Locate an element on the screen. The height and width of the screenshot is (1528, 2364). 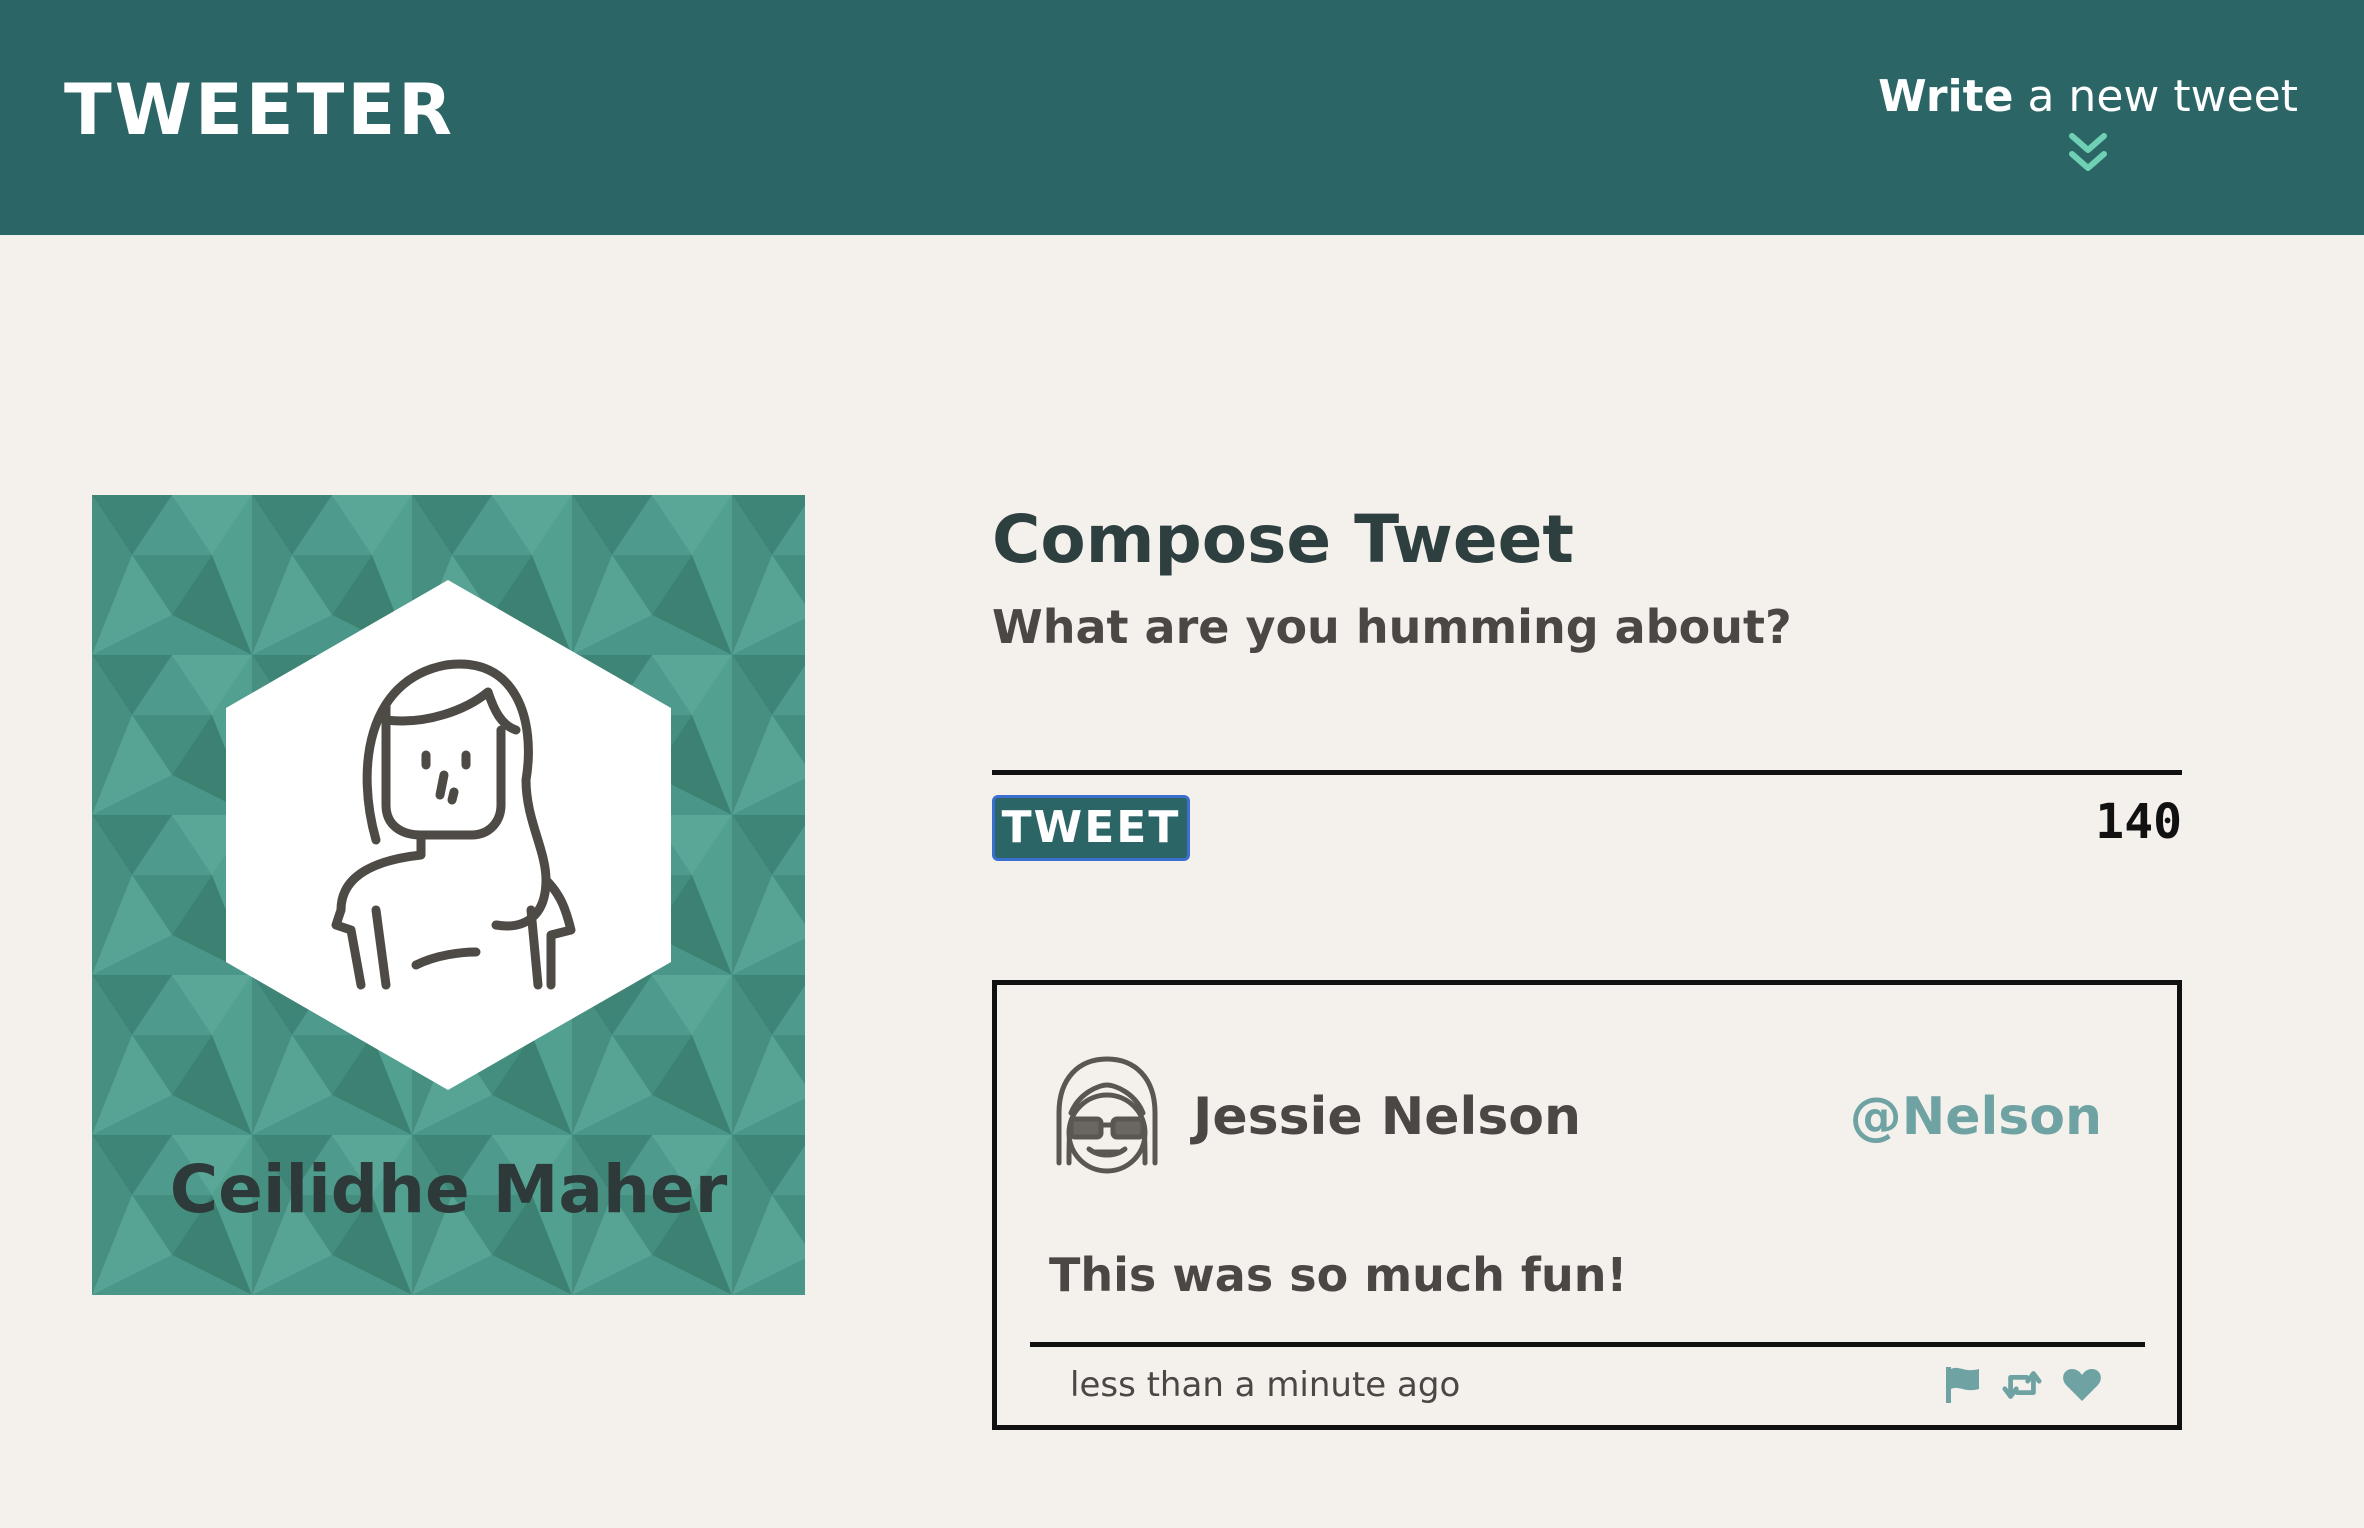
tweet-actions is located at coordinates (2022, 1385).